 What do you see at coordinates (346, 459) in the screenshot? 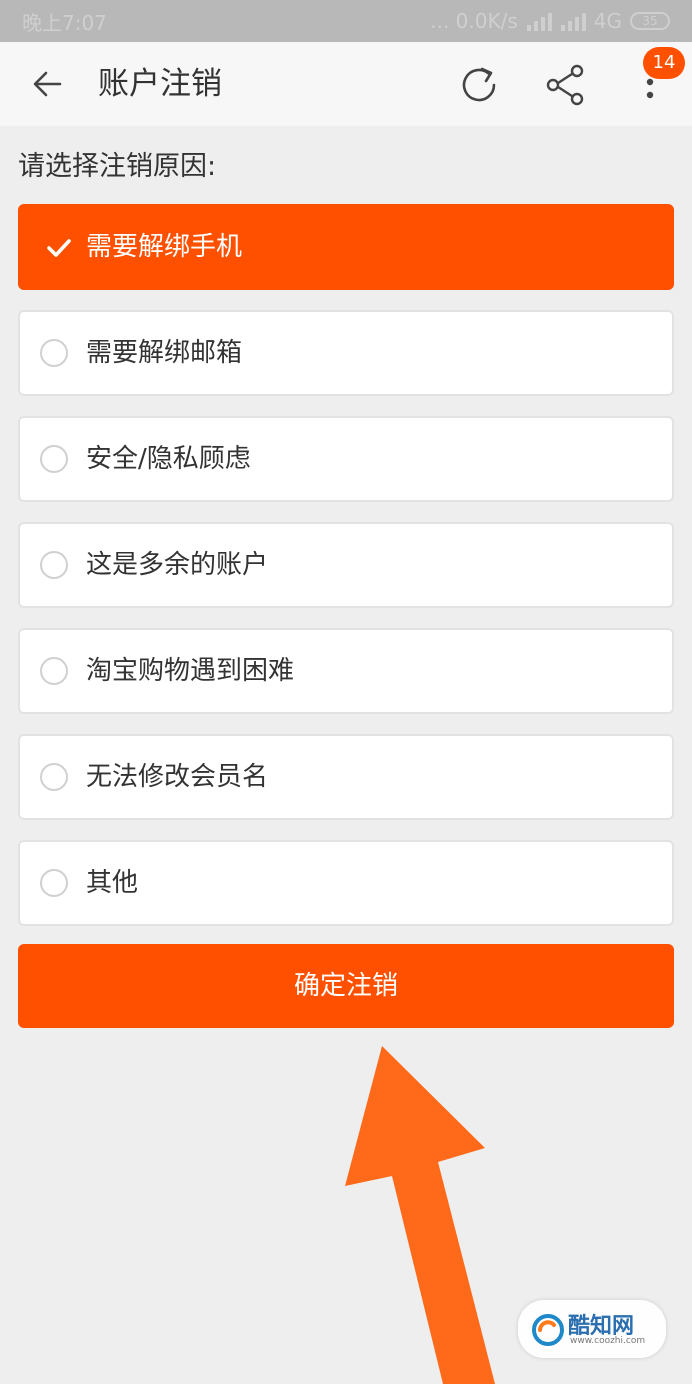
I see `option-security-privacy: 安全/隐私顾虑` at bounding box center [346, 459].